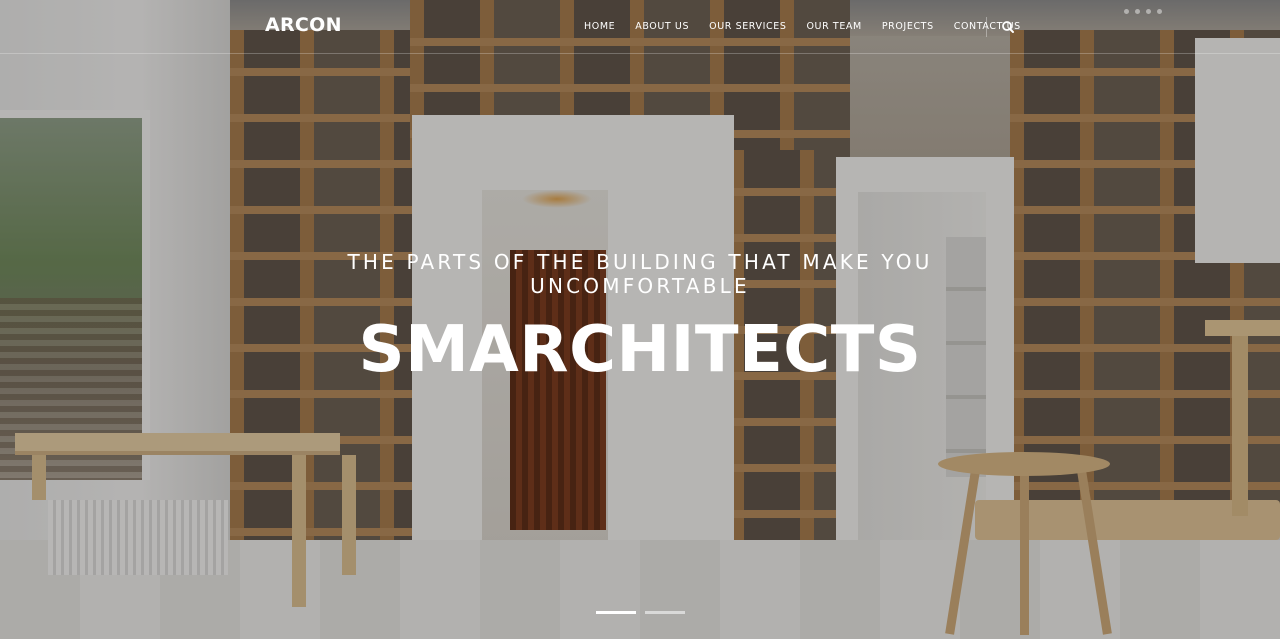 The height and width of the screenshot is (639, 1280). What do you see at coordinates (833, 27) in the screenshot?
I see `nav-item-our-team: OUR TEAM` at bounding box center [833, 27].